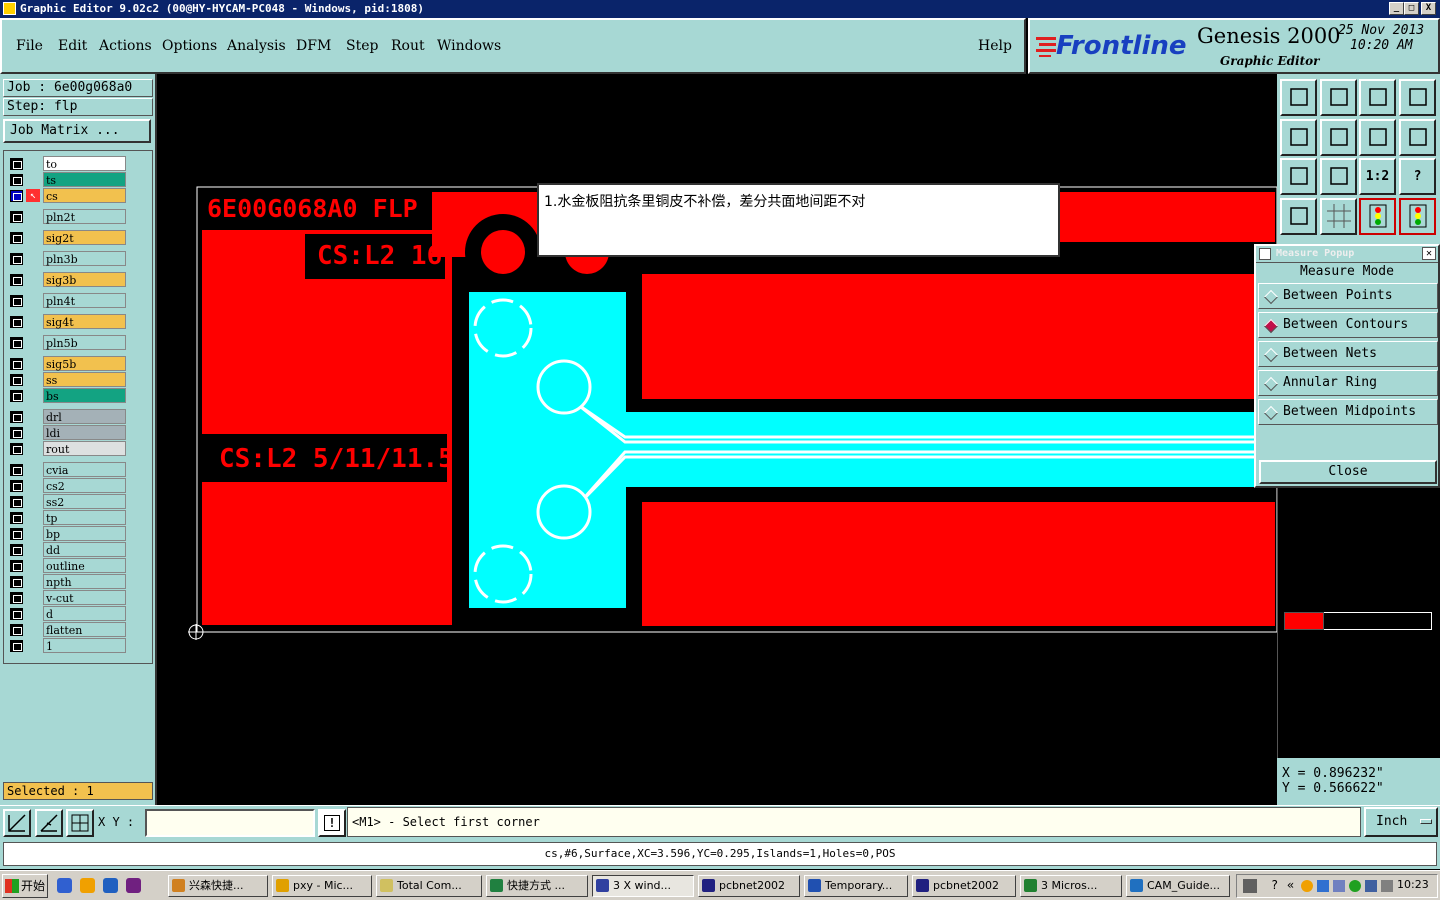 Image resolution: width=1440 pixels, height=900 pixels. What do you see at coordinates (1428, 8) in the screenshot?
I see `close-window-button: X` at bounding box center [1428, 8].